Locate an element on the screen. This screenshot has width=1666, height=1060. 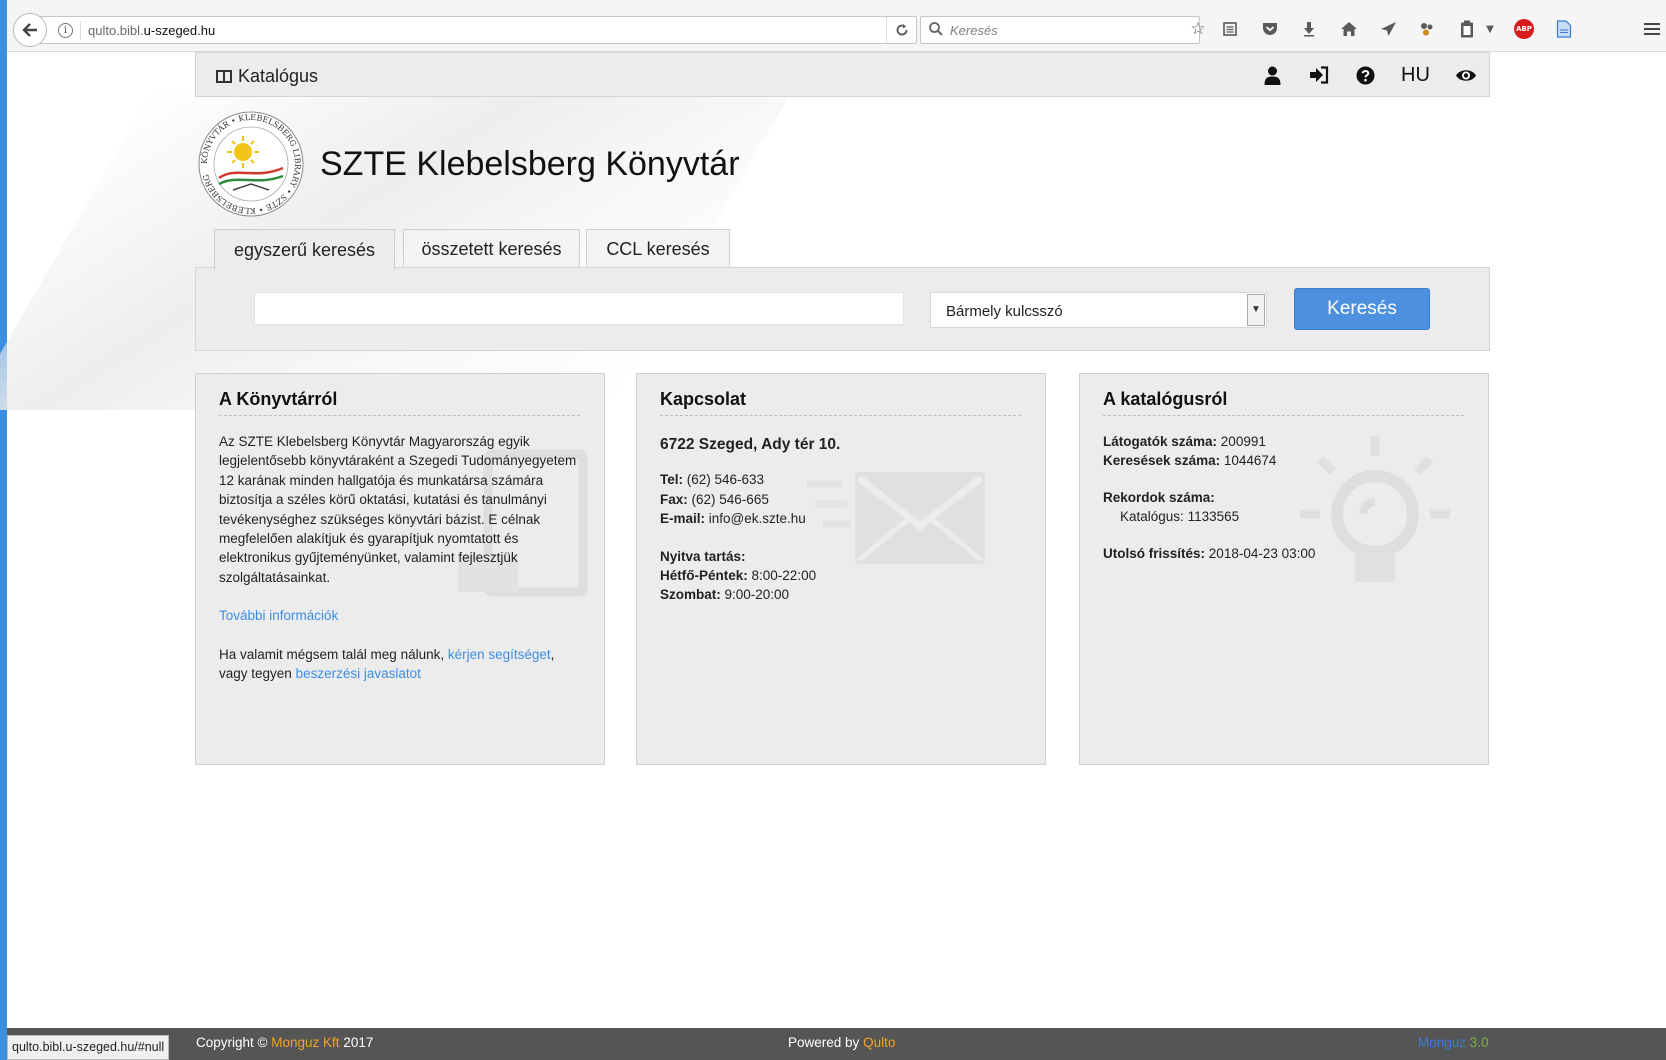
contact-divider is located at coordinates (840, 415).